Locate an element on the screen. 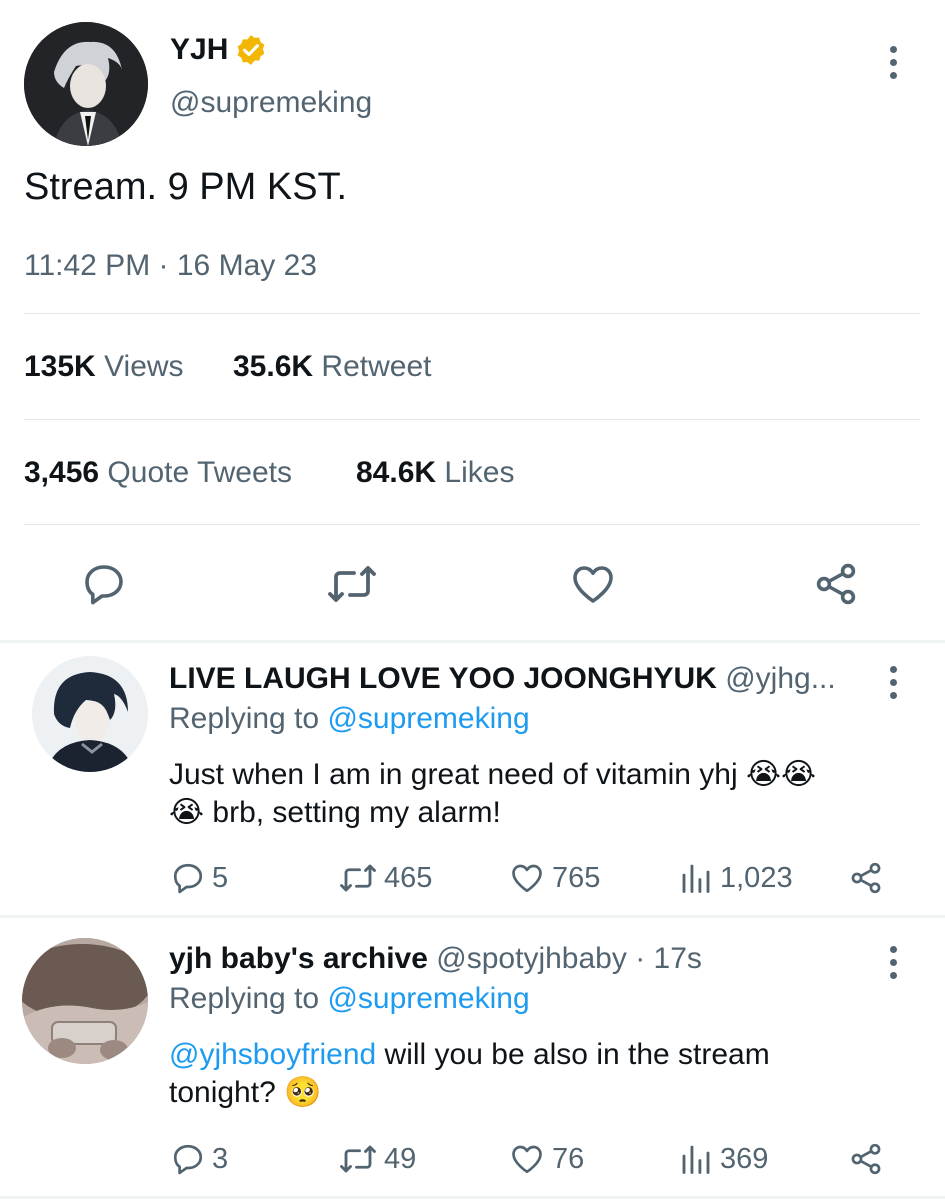  verified-badge-icon is located at coordinates (251, 52).